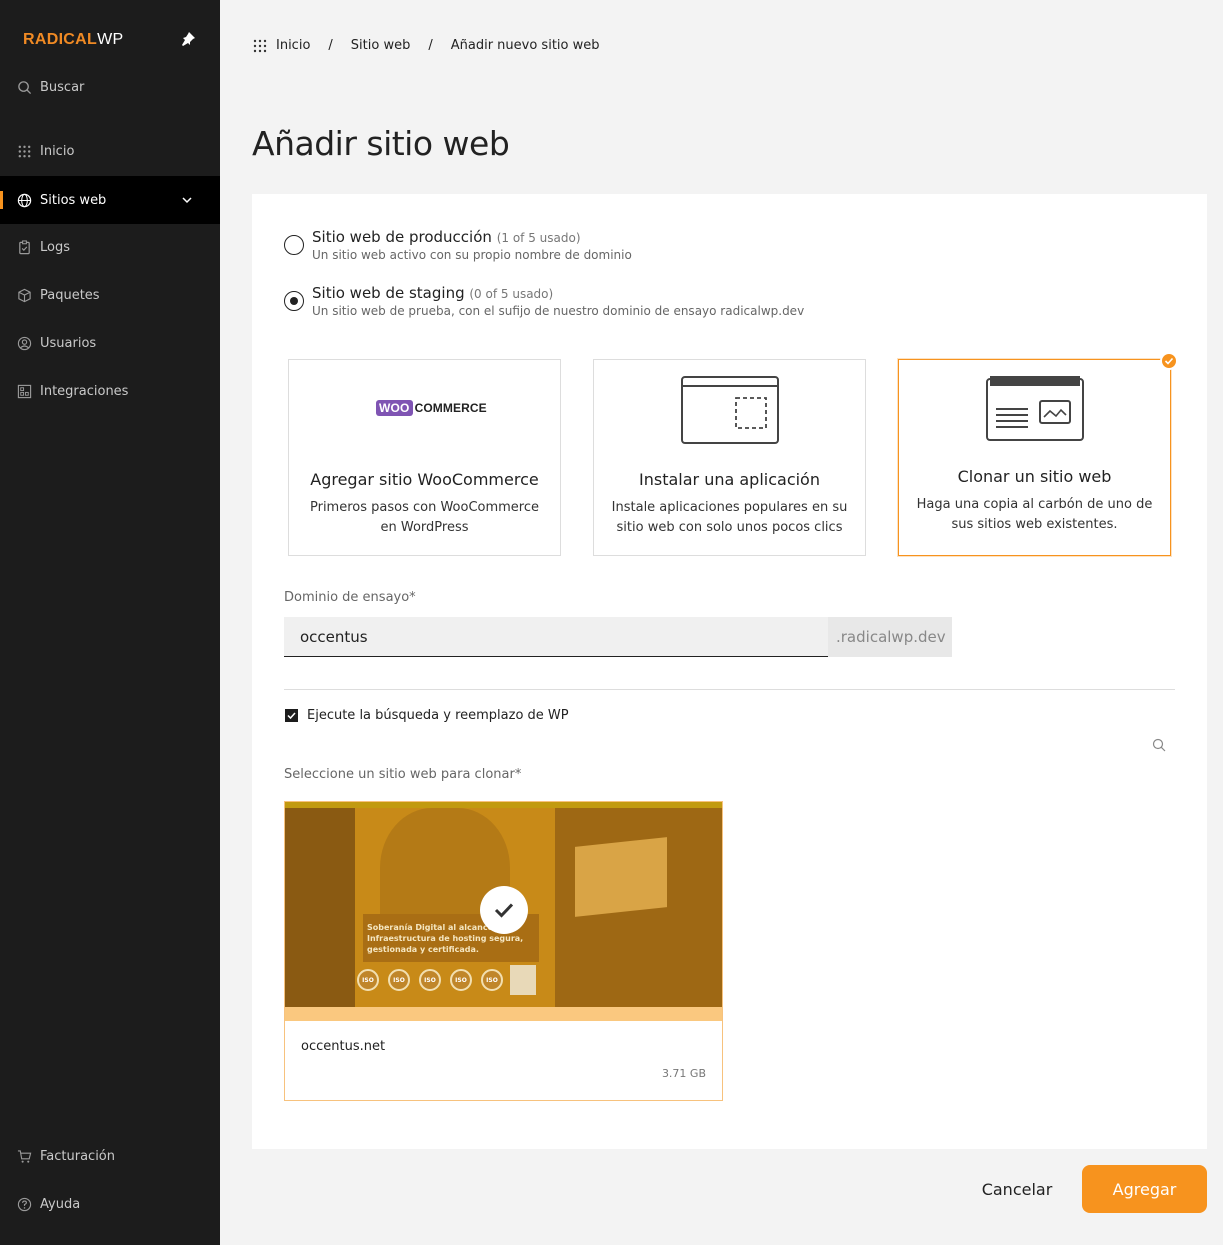 The width and height of the screenshot is (1223, 1245). What do you see at coordinates (1017, 1189) in the screenshot?
I see `cancel-button: Cancelar` at bounding box center [1017, 1189].